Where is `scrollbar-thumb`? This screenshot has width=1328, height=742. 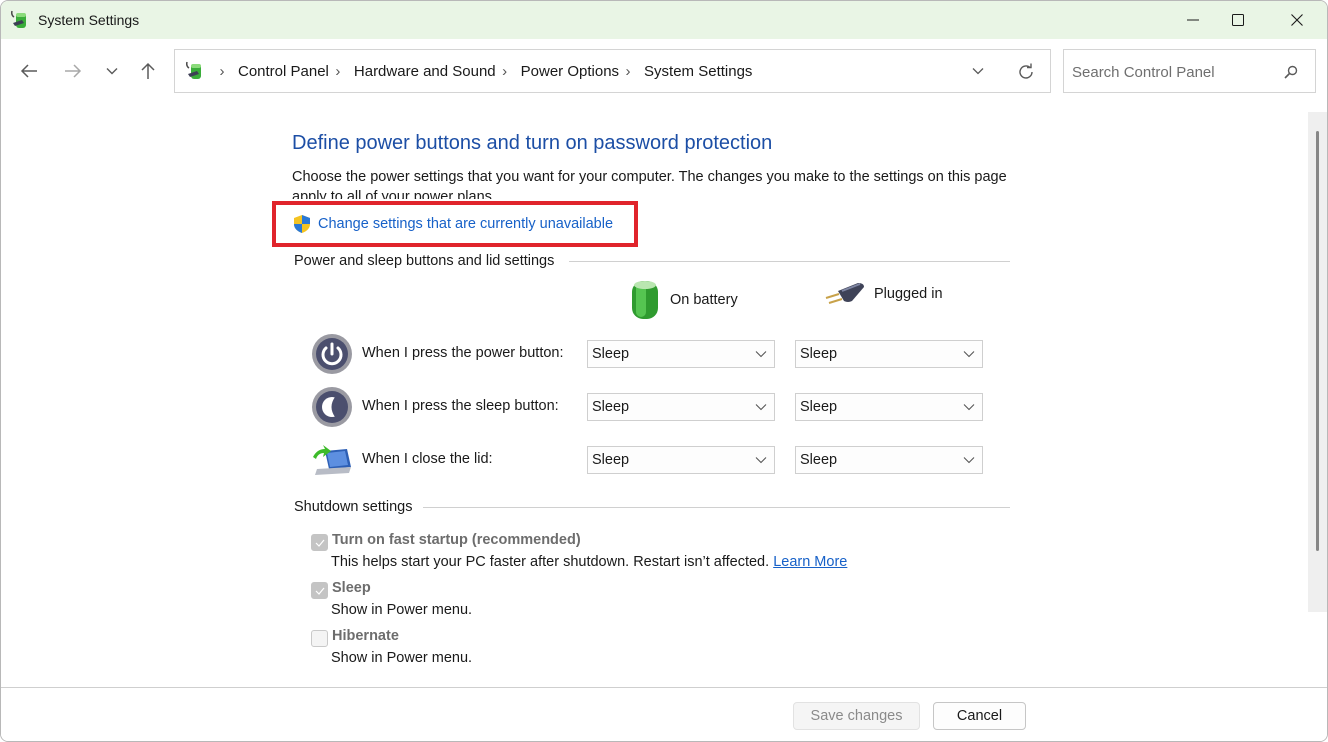
scrollbar-thumb is located at coordinates (1317, 341).